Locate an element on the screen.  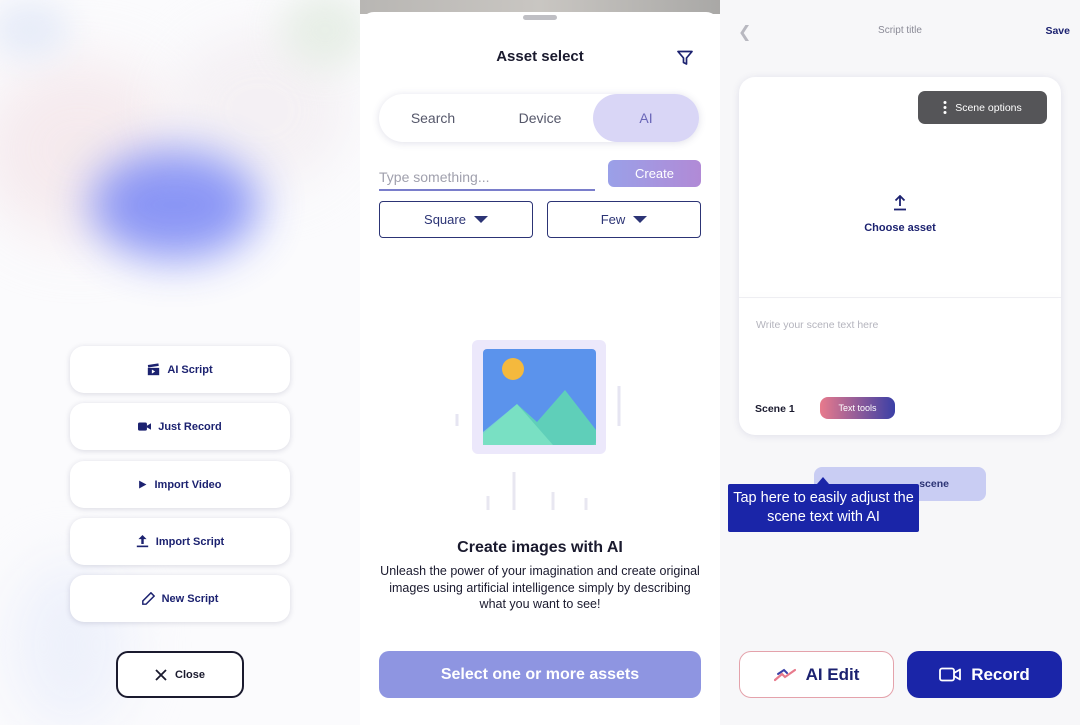
ai-prompt-input is located at coordinates (487, 178).